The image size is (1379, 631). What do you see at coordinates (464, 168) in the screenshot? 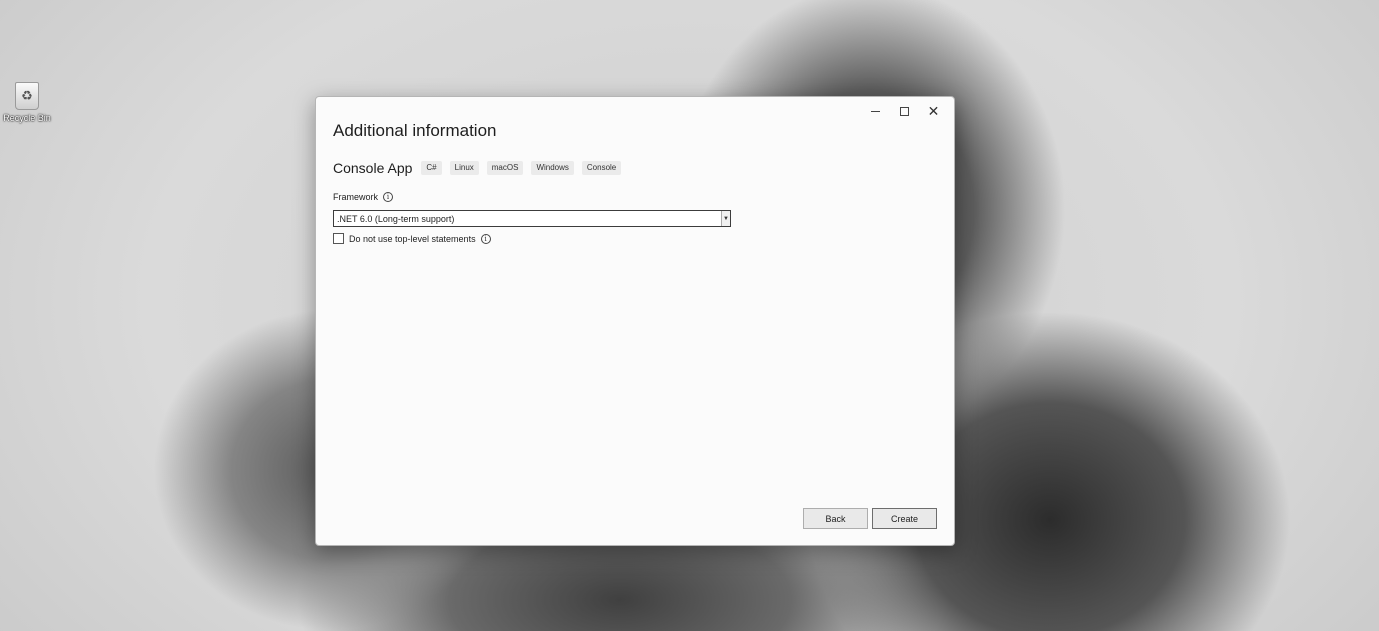
I see `tag-platform-linux: Linux` at bounding box center [464, 168].